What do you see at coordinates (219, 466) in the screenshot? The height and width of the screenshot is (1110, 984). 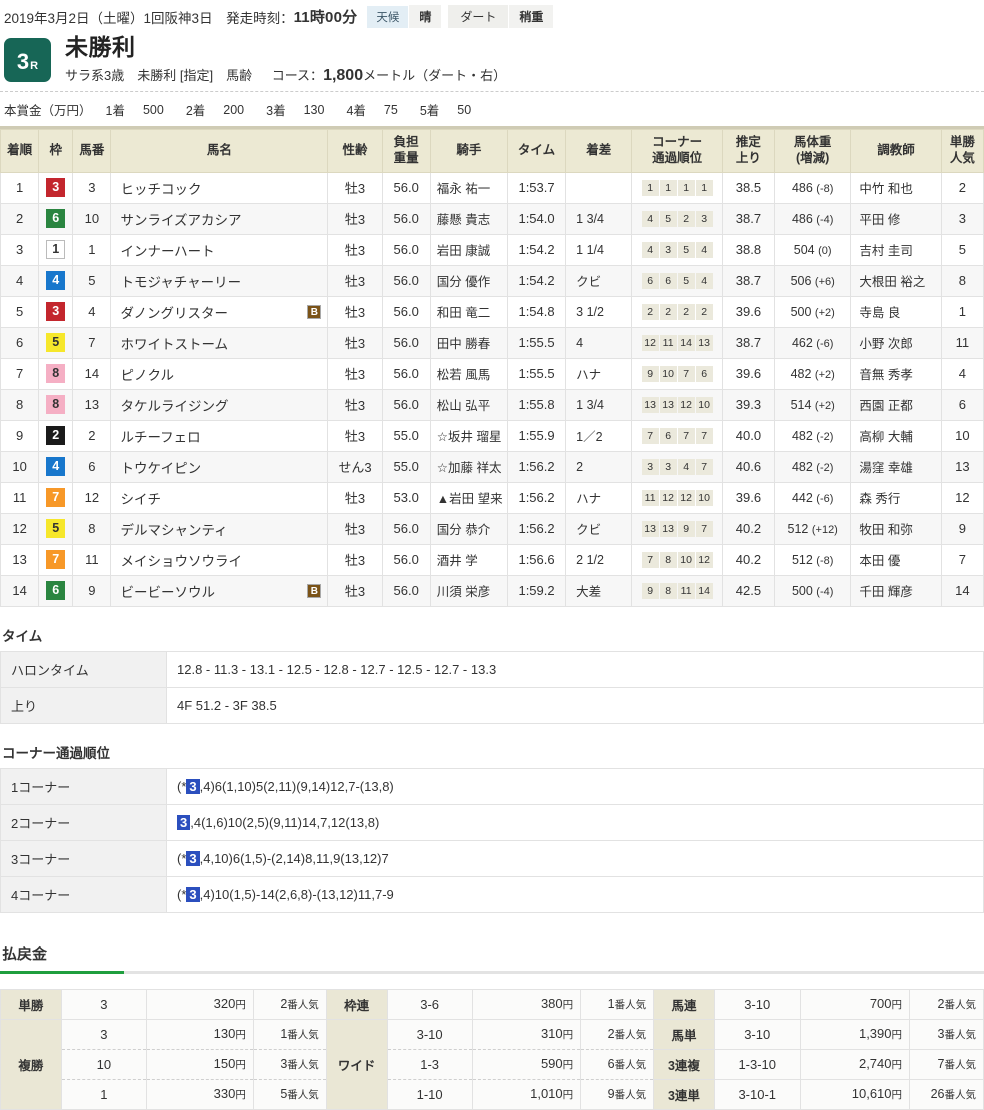 I see `cell-horse-name: トウケイピン` at bounding box center [219, 466].